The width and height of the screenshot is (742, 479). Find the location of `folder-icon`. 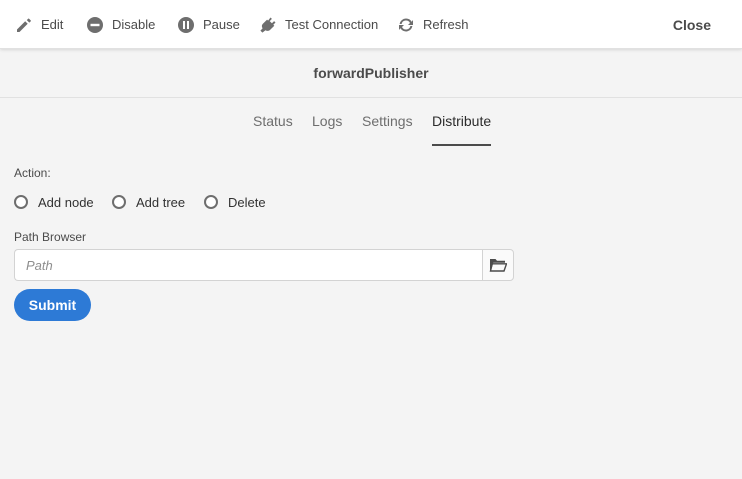

folder-icon is located at coordinates (498, 265).